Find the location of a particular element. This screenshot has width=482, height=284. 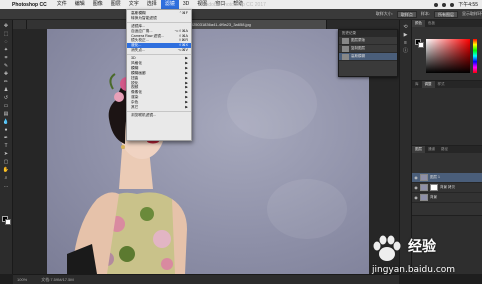

pen-tool-icon: ✒ is located at coordinates (6, 137).